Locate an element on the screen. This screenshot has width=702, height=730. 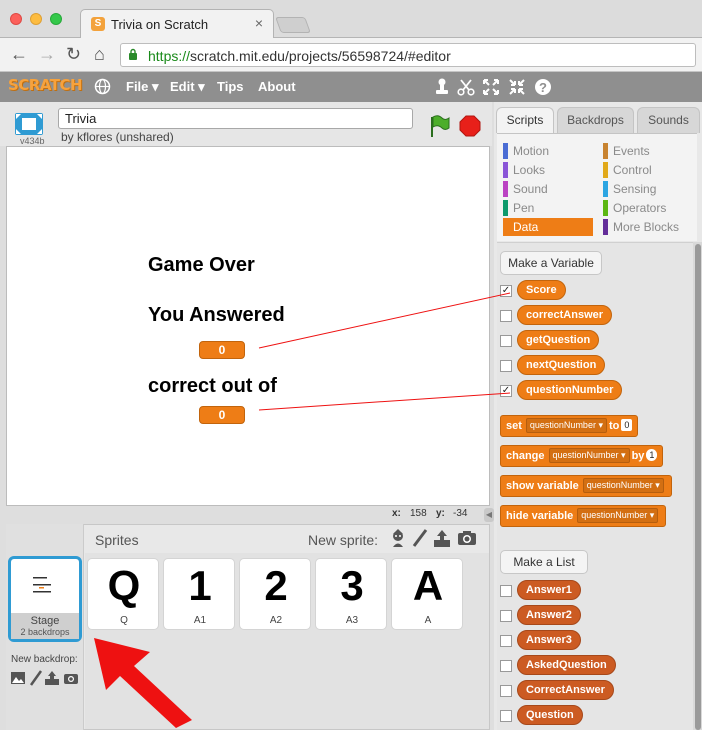
variable-correct-answer: correctAnswer is located at coordinates (565, 315).